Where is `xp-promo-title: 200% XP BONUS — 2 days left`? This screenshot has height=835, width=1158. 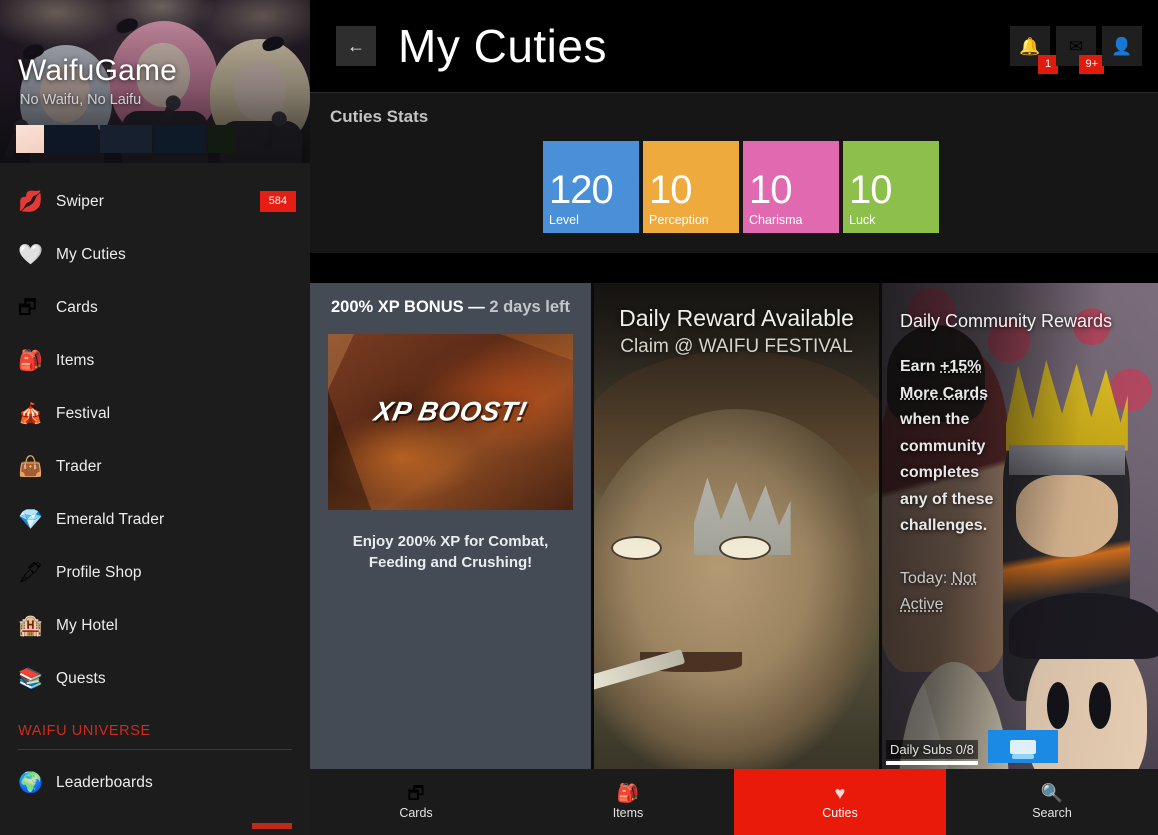
xp-promo-title: 200% XP BONUS — 2 days left is located at coordinates (450, 300).